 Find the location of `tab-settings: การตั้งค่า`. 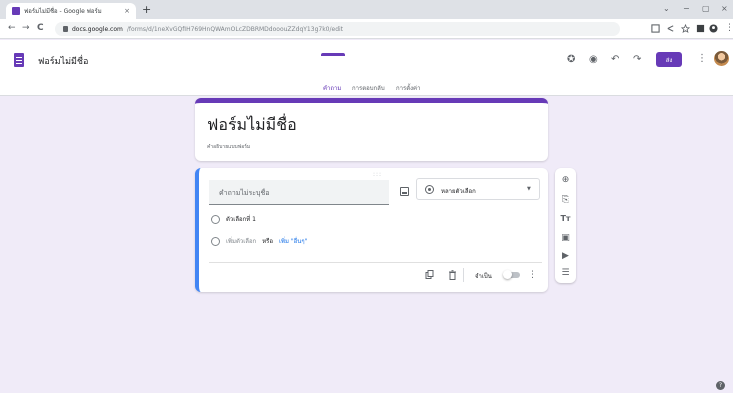

tab-settings: การตั้งค่า is located at coordinates (408, 88).